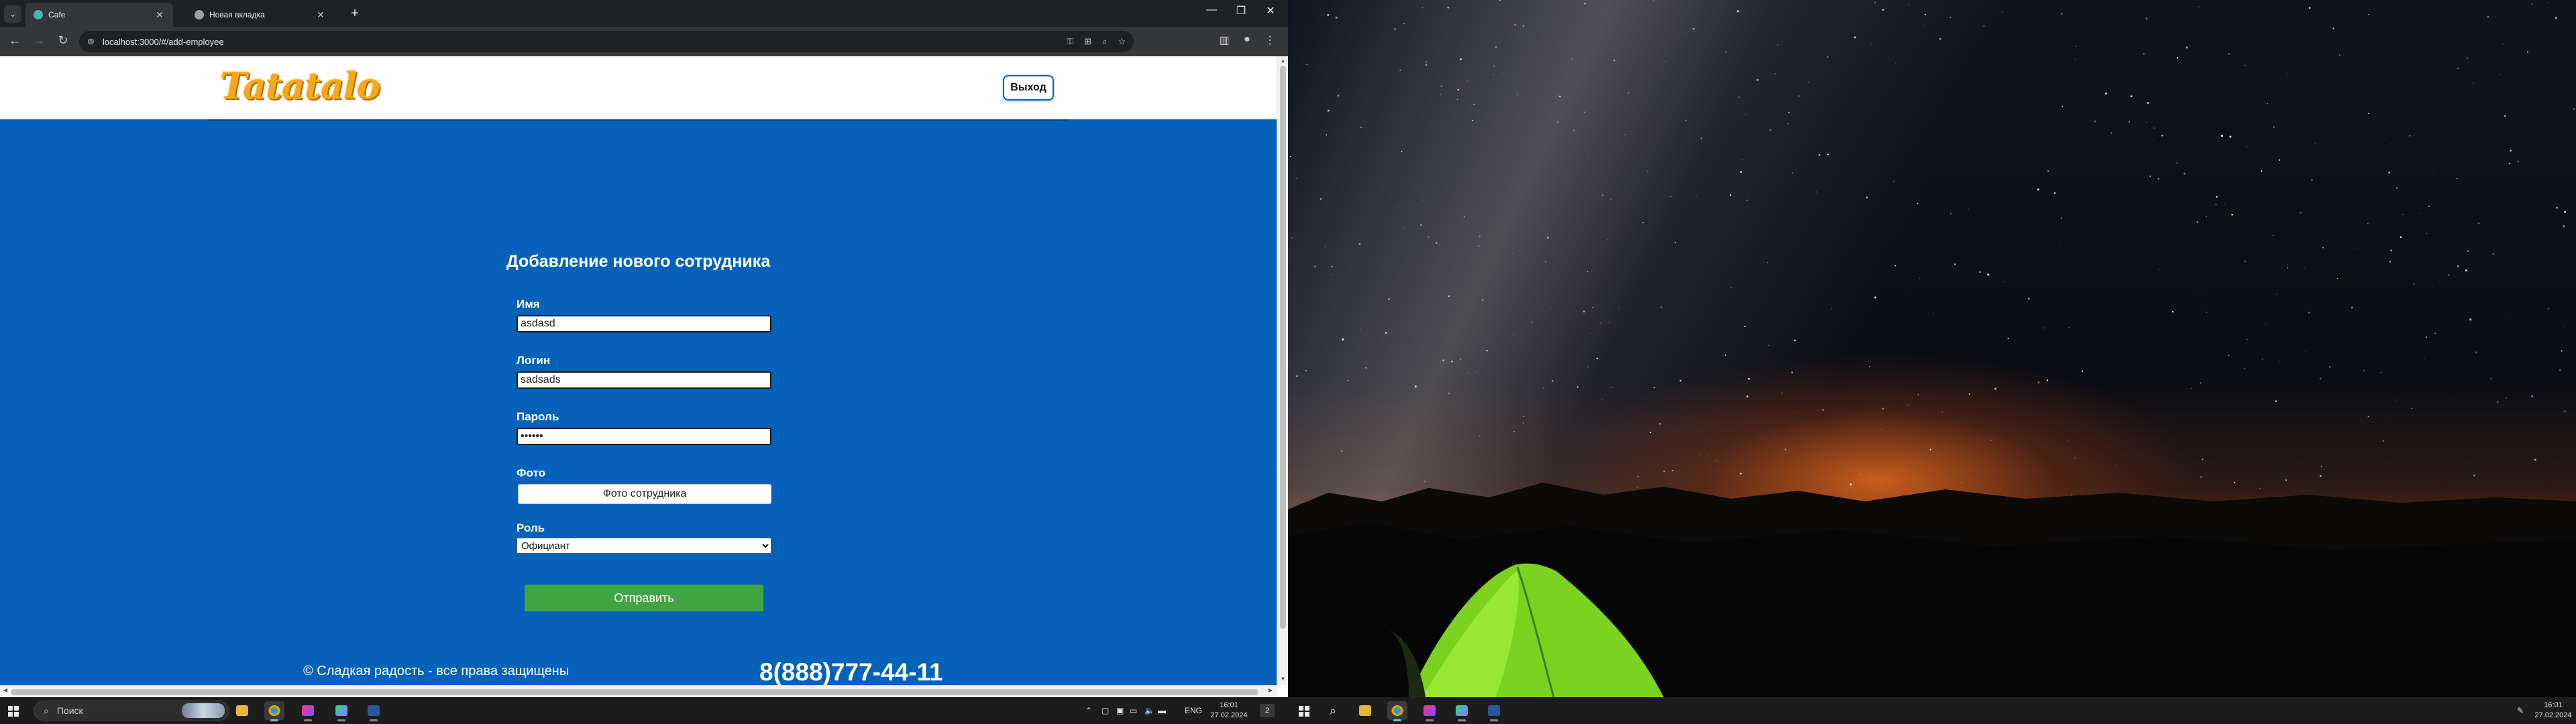  Describe the element at coordinates (1149, 710) in the screenshot. I see `volume-icon: 🔈` at that location.